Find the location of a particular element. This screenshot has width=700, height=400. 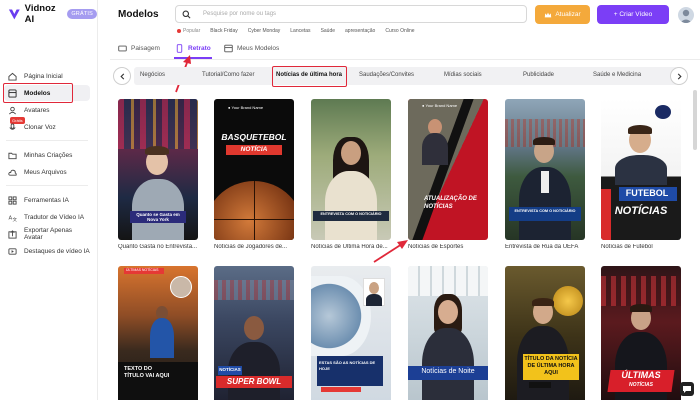

user-avatar is located at coordinates (686, 15).